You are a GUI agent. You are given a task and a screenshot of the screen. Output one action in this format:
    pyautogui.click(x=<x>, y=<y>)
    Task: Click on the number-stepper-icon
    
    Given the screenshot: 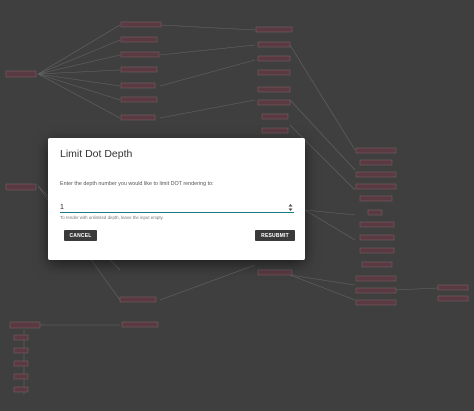 What is the action you would take?
    pyautogui.click(x=290, y=207)
    